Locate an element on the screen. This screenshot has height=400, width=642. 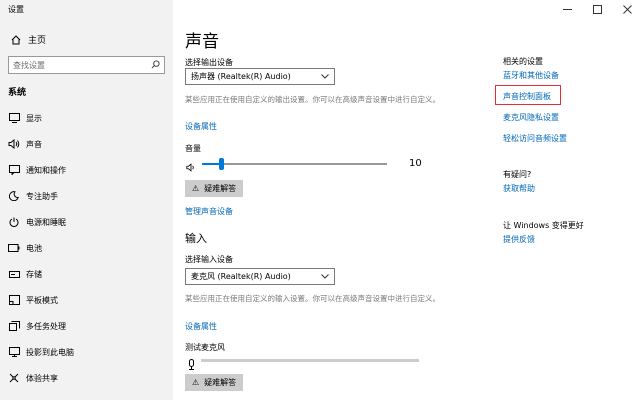
input-device-label: 选择输入设备 is located at coordinates (209, 259).